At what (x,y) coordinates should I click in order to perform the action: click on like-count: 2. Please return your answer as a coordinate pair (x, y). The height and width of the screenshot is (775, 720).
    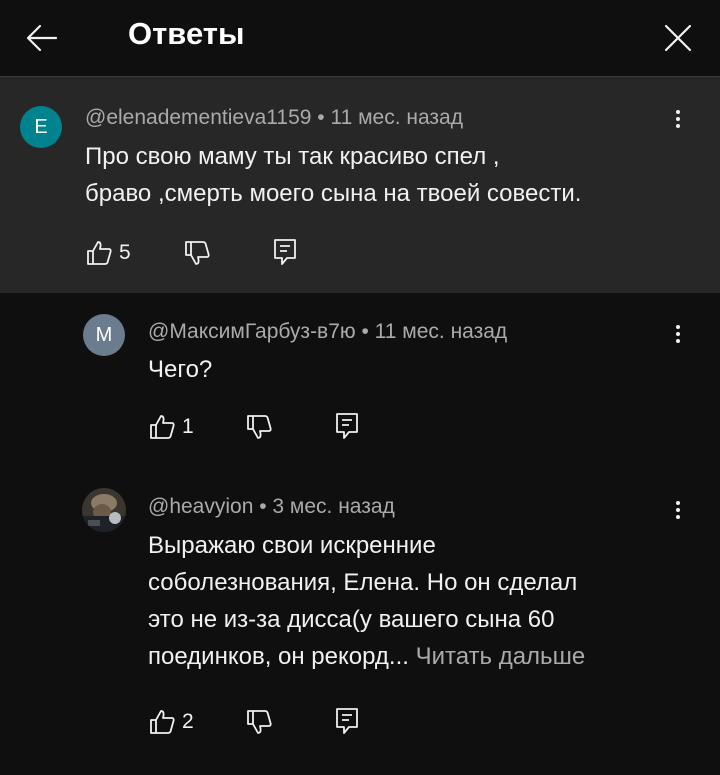
    Looking at the image, I should click on (188, 721).